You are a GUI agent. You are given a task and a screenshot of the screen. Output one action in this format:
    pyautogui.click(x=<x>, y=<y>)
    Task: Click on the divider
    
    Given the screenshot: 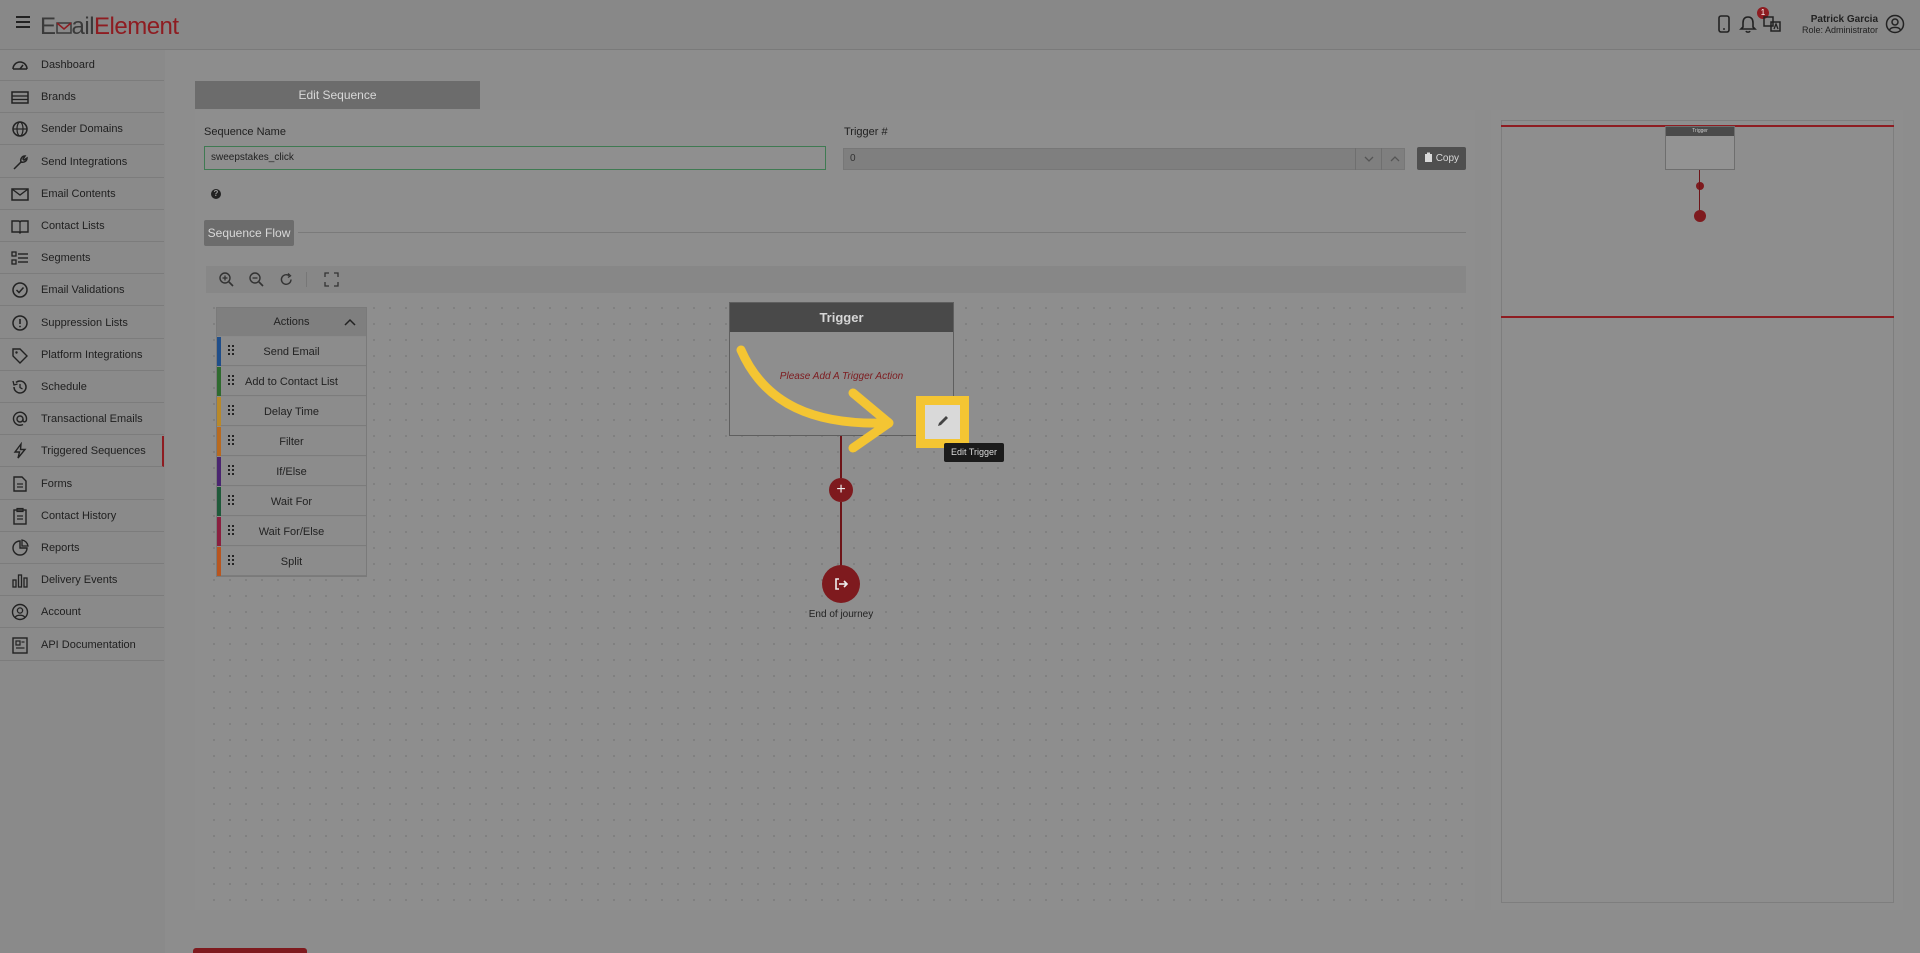 What is the action you would take?
    pyautogui.click(x=882, y=232)
    